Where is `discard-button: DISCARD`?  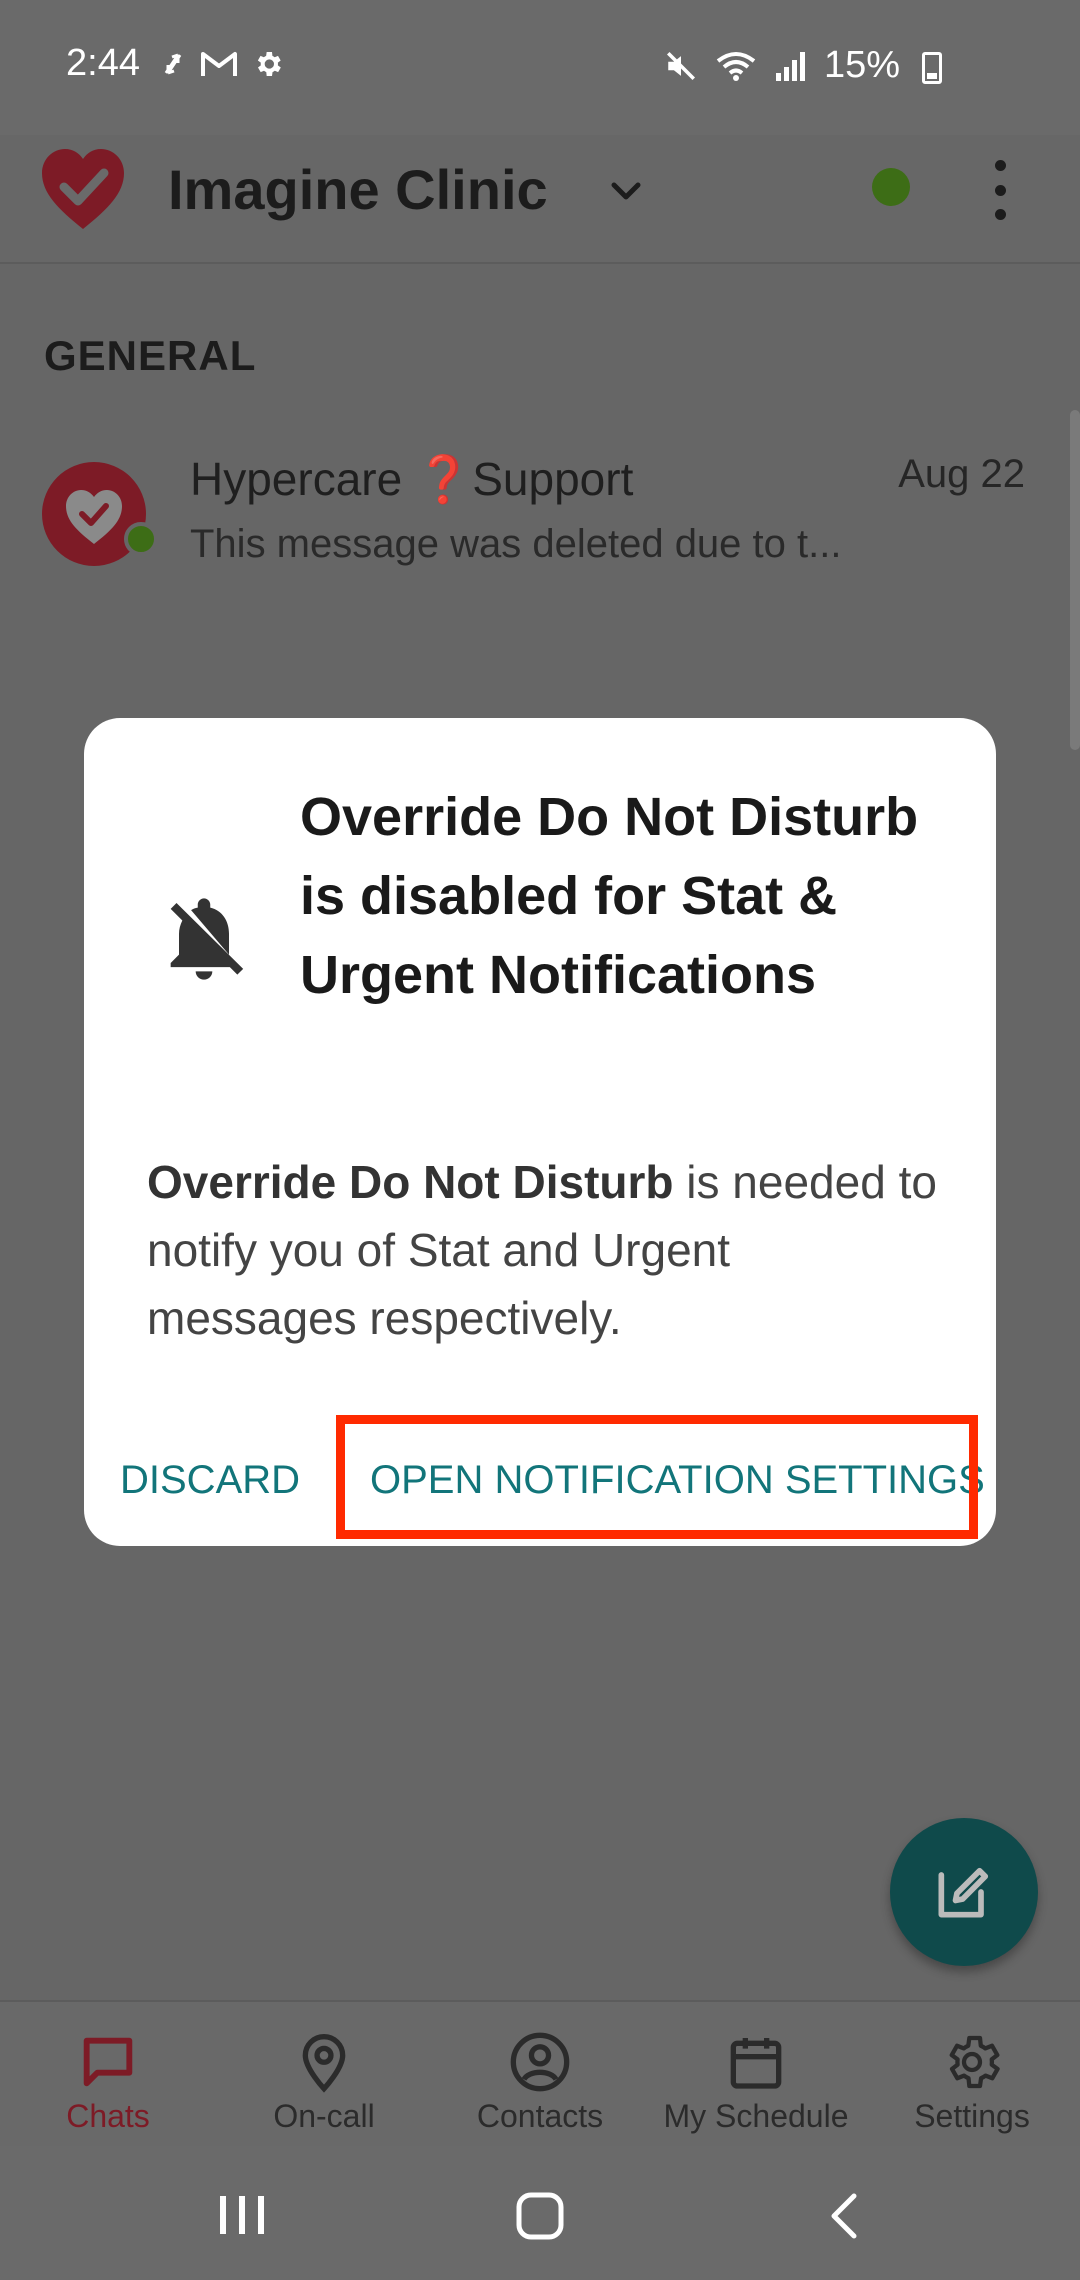
discard-button: DISCARD is located at coordinates (210, 1480).